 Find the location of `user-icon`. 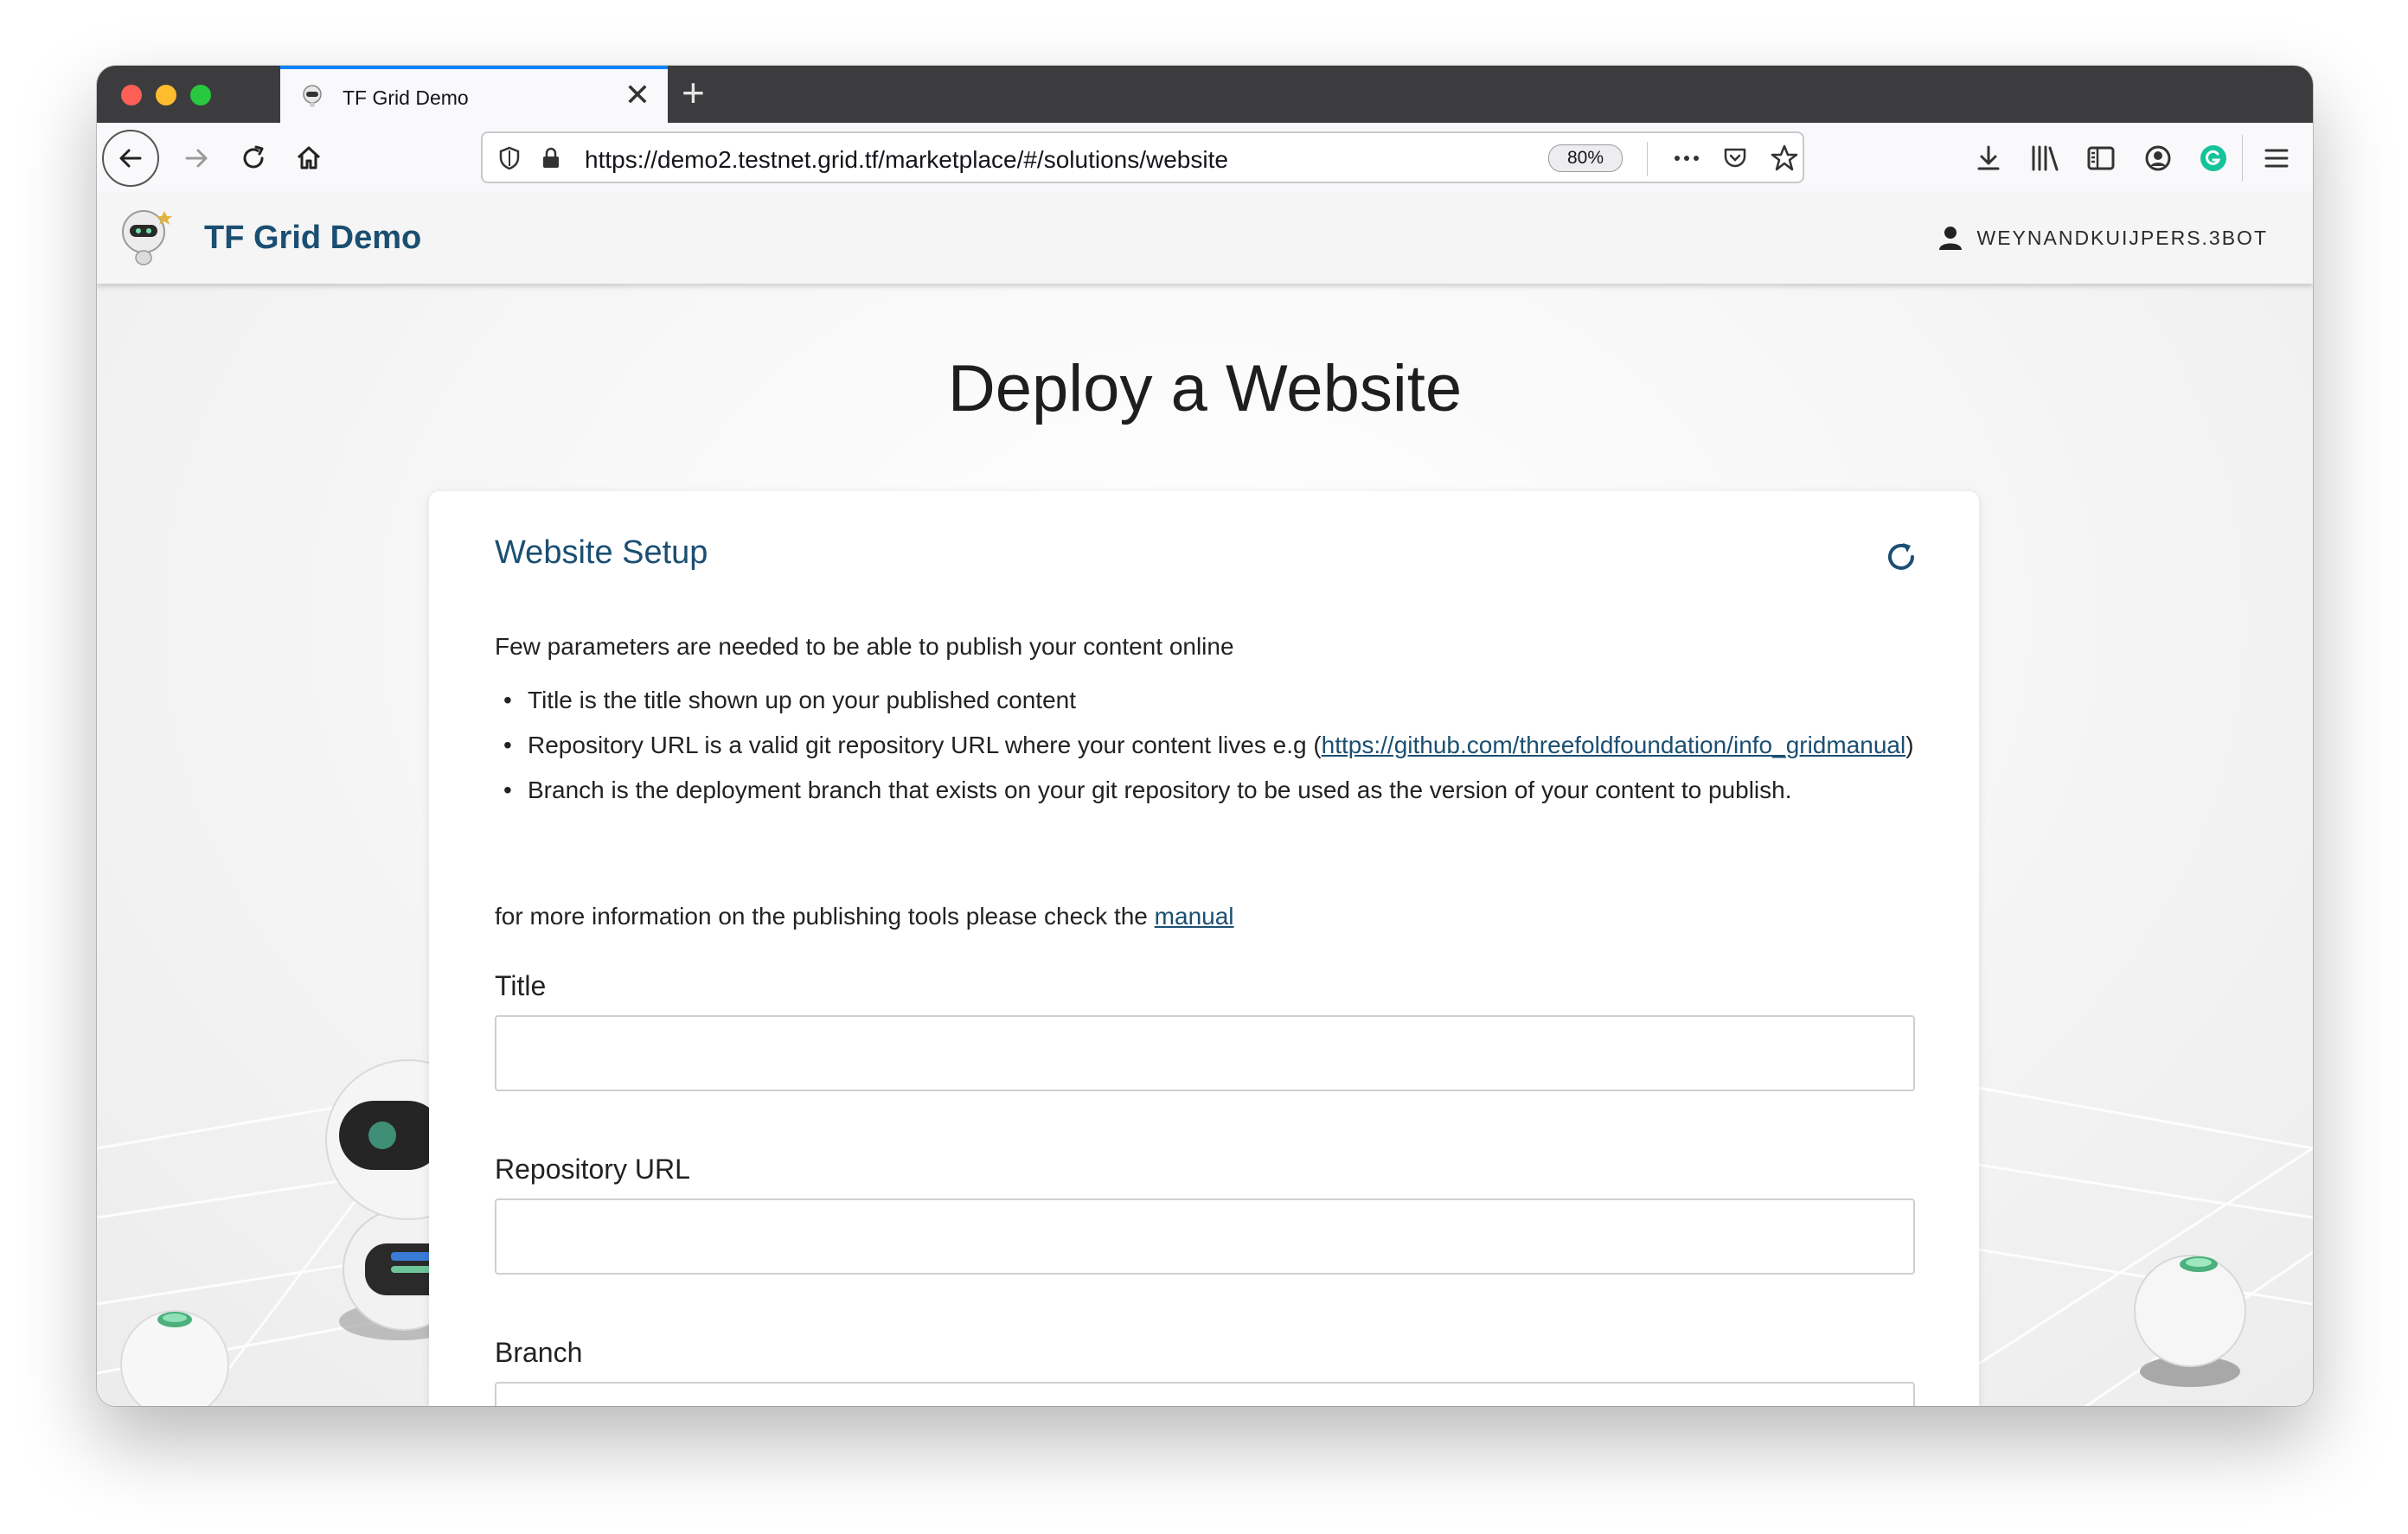

user-icon is located at coordinates (1950, 238).